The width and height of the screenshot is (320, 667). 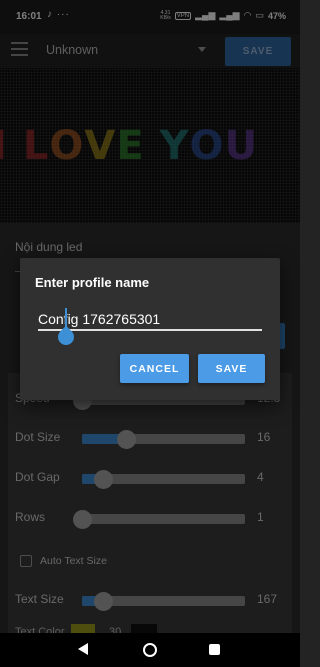 I want to click on recents-icon, so click(x=214, y=649).